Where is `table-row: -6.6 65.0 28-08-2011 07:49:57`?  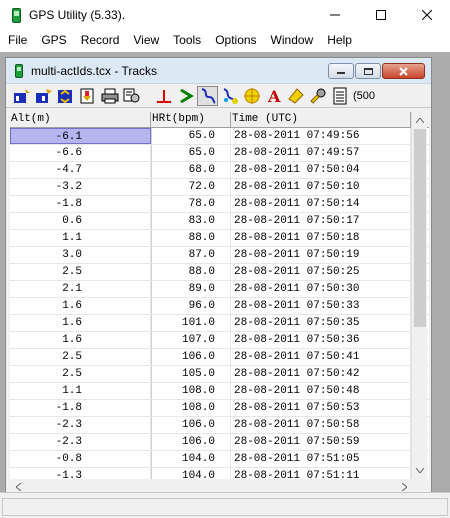
table-row: -6.6 65.0 28-08-2011 07:49:57 is located at coordinates (219, 153).